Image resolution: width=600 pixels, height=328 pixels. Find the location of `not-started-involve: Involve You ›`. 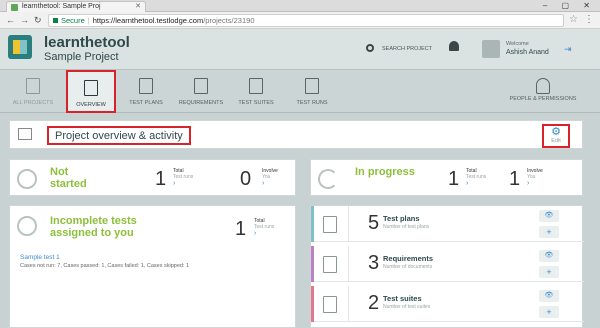

not-started-involve: Involve You › is located at coordinates (270, 178).